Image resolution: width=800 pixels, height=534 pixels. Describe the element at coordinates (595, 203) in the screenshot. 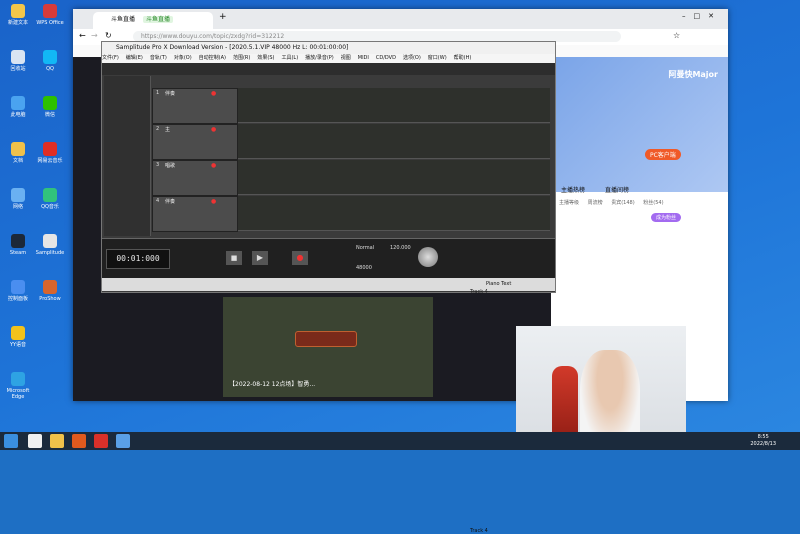

I see `subtab-week: 周流榜` at that location.